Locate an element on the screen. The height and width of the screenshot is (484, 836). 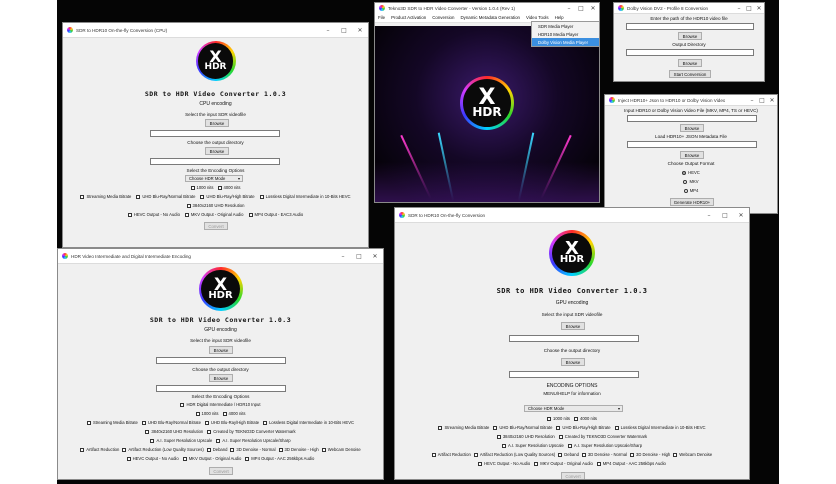
hdr10-media-player-item: HDR10 Media Player is located at coordinates (565, 34).